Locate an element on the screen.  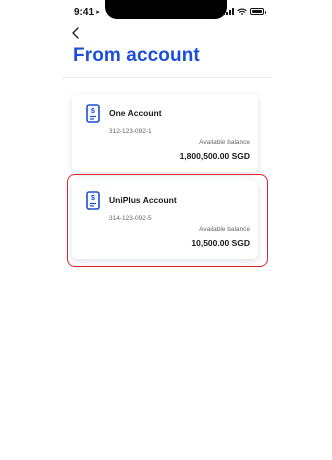
status-bar: 9:41➤ is located at coordinates (167, 12).